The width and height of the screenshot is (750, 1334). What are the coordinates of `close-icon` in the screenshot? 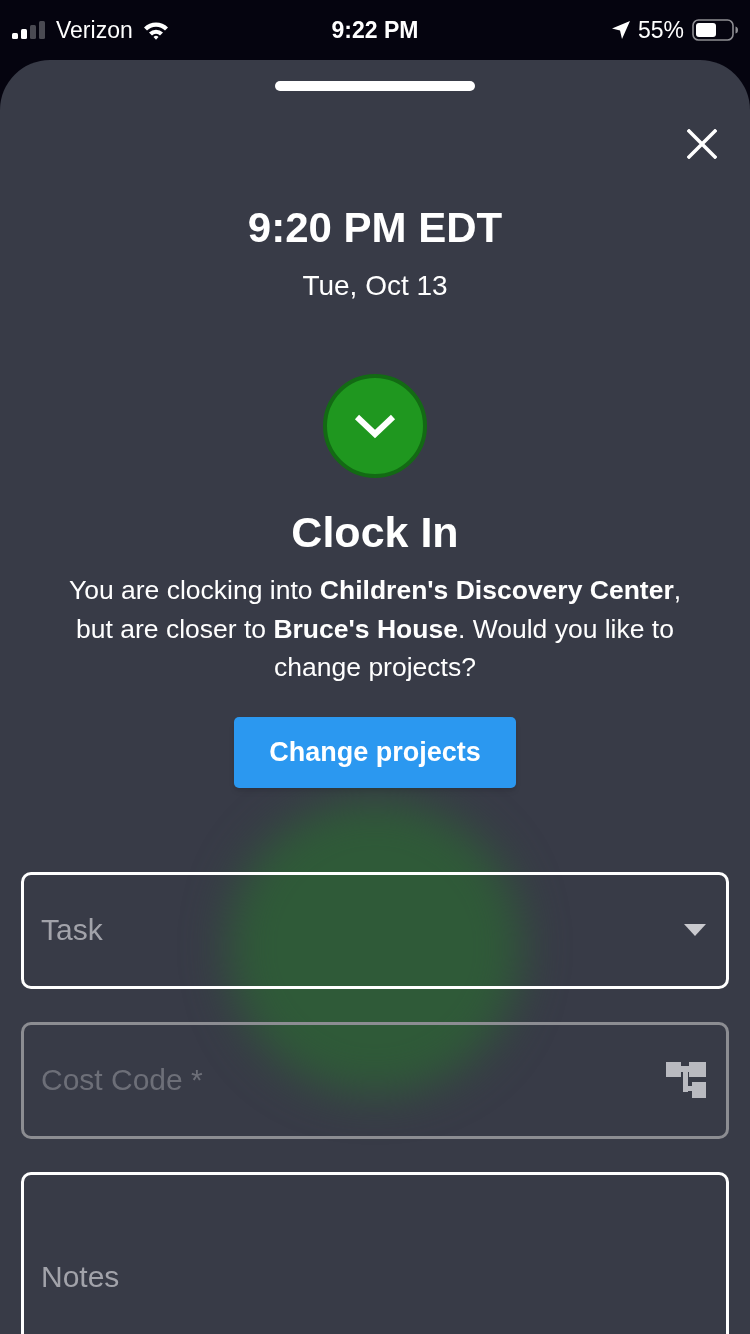 It's located at (702, 144).